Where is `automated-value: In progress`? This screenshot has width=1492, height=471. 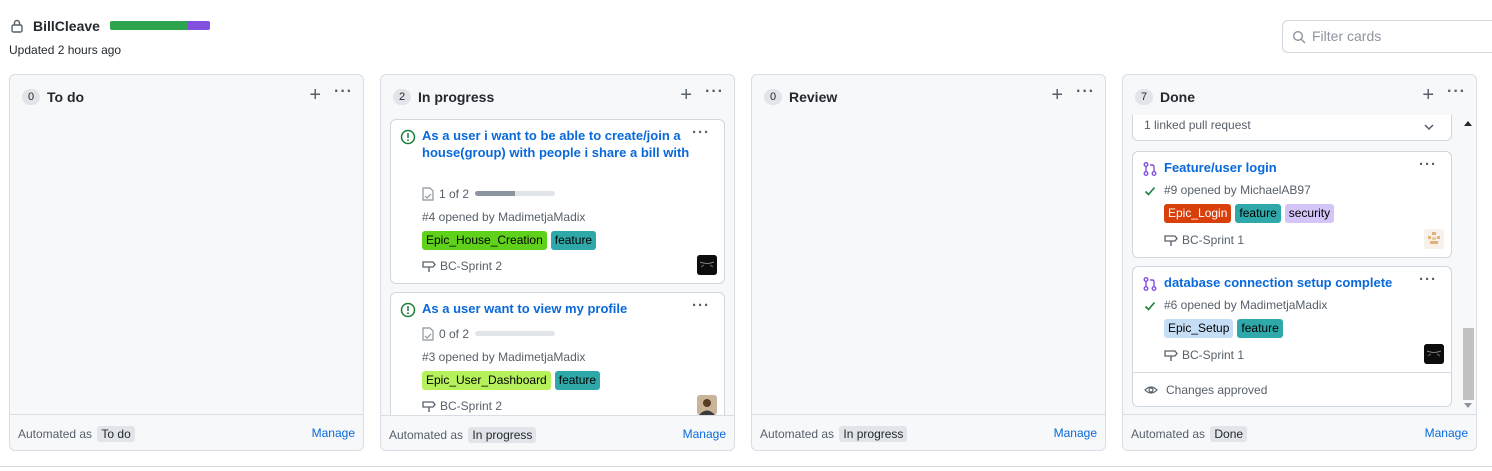 automated-value: In progress is located at coordinates (502, 435).